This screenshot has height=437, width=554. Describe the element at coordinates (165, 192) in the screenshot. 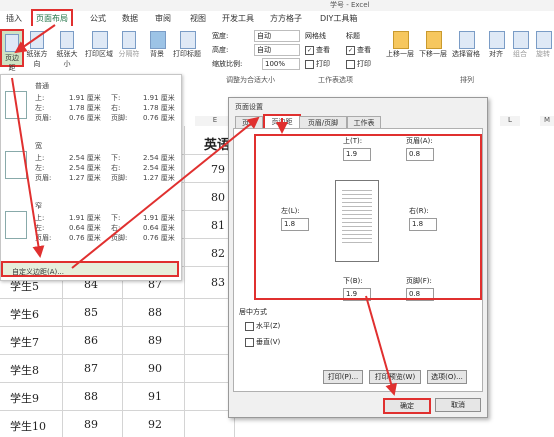

I see `arrow-to-tab` at that location.